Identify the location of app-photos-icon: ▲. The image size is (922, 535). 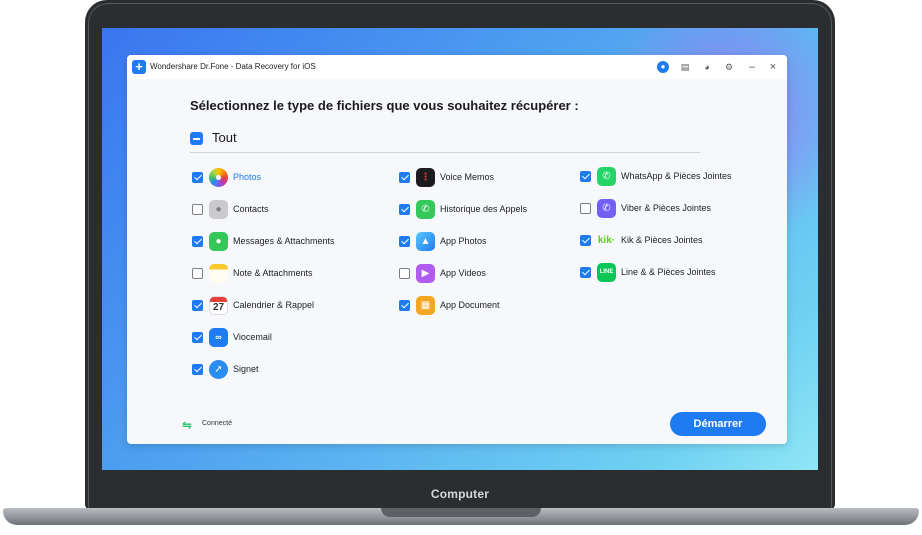
(425, 241).